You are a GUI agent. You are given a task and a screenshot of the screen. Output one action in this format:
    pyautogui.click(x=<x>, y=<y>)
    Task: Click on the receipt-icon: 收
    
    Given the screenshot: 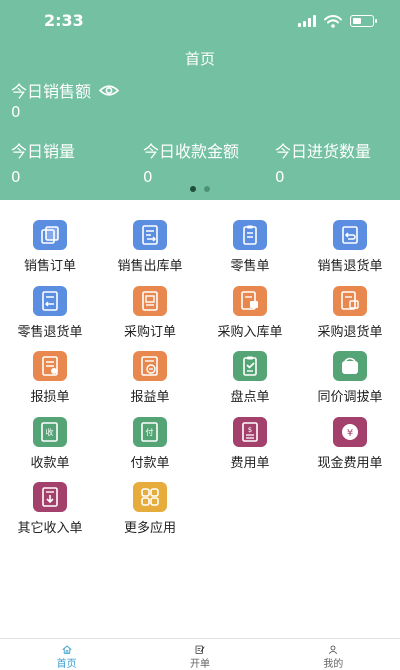 What is the action you would take?
    pyautogui.click(x=50, y=431)
    